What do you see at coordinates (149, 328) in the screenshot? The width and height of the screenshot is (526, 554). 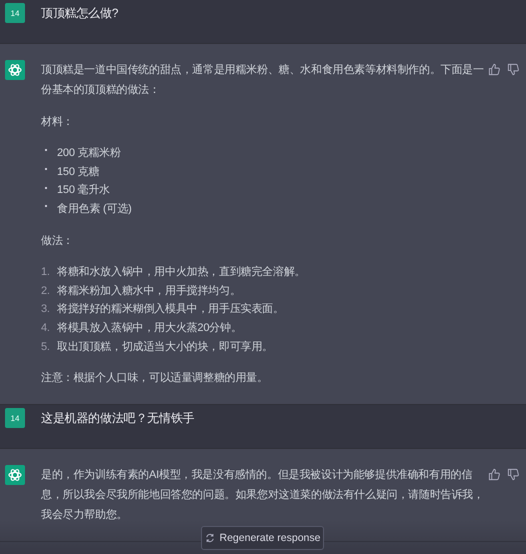 I see `list-item-text: 将模具放入蒸锅中，用大火蒸20分钟。` at bounding box center [149, 328].